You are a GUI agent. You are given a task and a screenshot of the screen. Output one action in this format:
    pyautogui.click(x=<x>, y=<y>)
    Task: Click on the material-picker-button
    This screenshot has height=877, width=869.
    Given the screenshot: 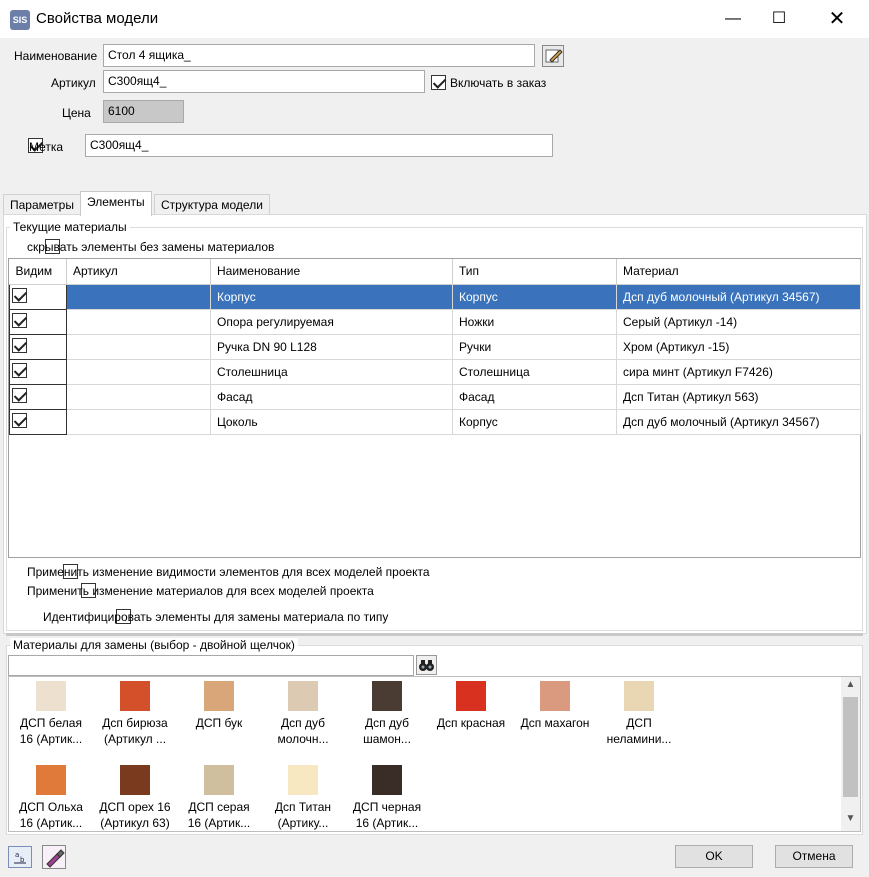 What is the action you would take?
    pyautogui.click(x=54, y=857)
    